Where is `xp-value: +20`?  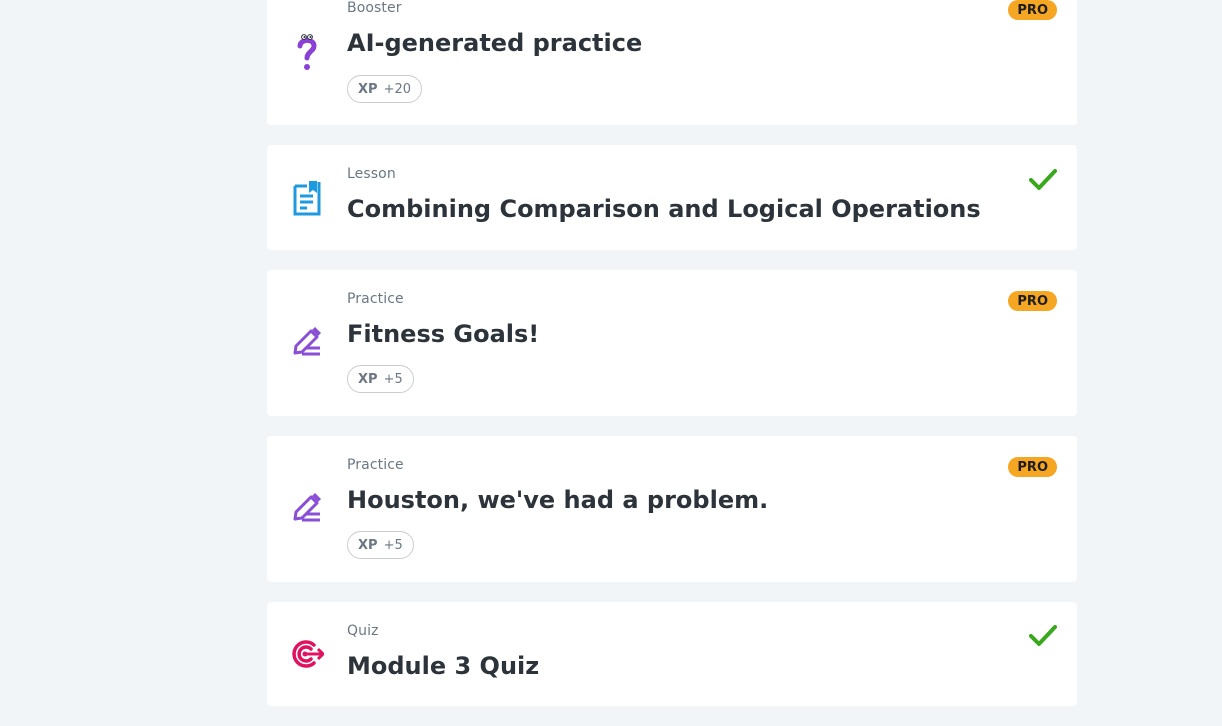 xp-value: +20 is located at coordinates (397, 89).